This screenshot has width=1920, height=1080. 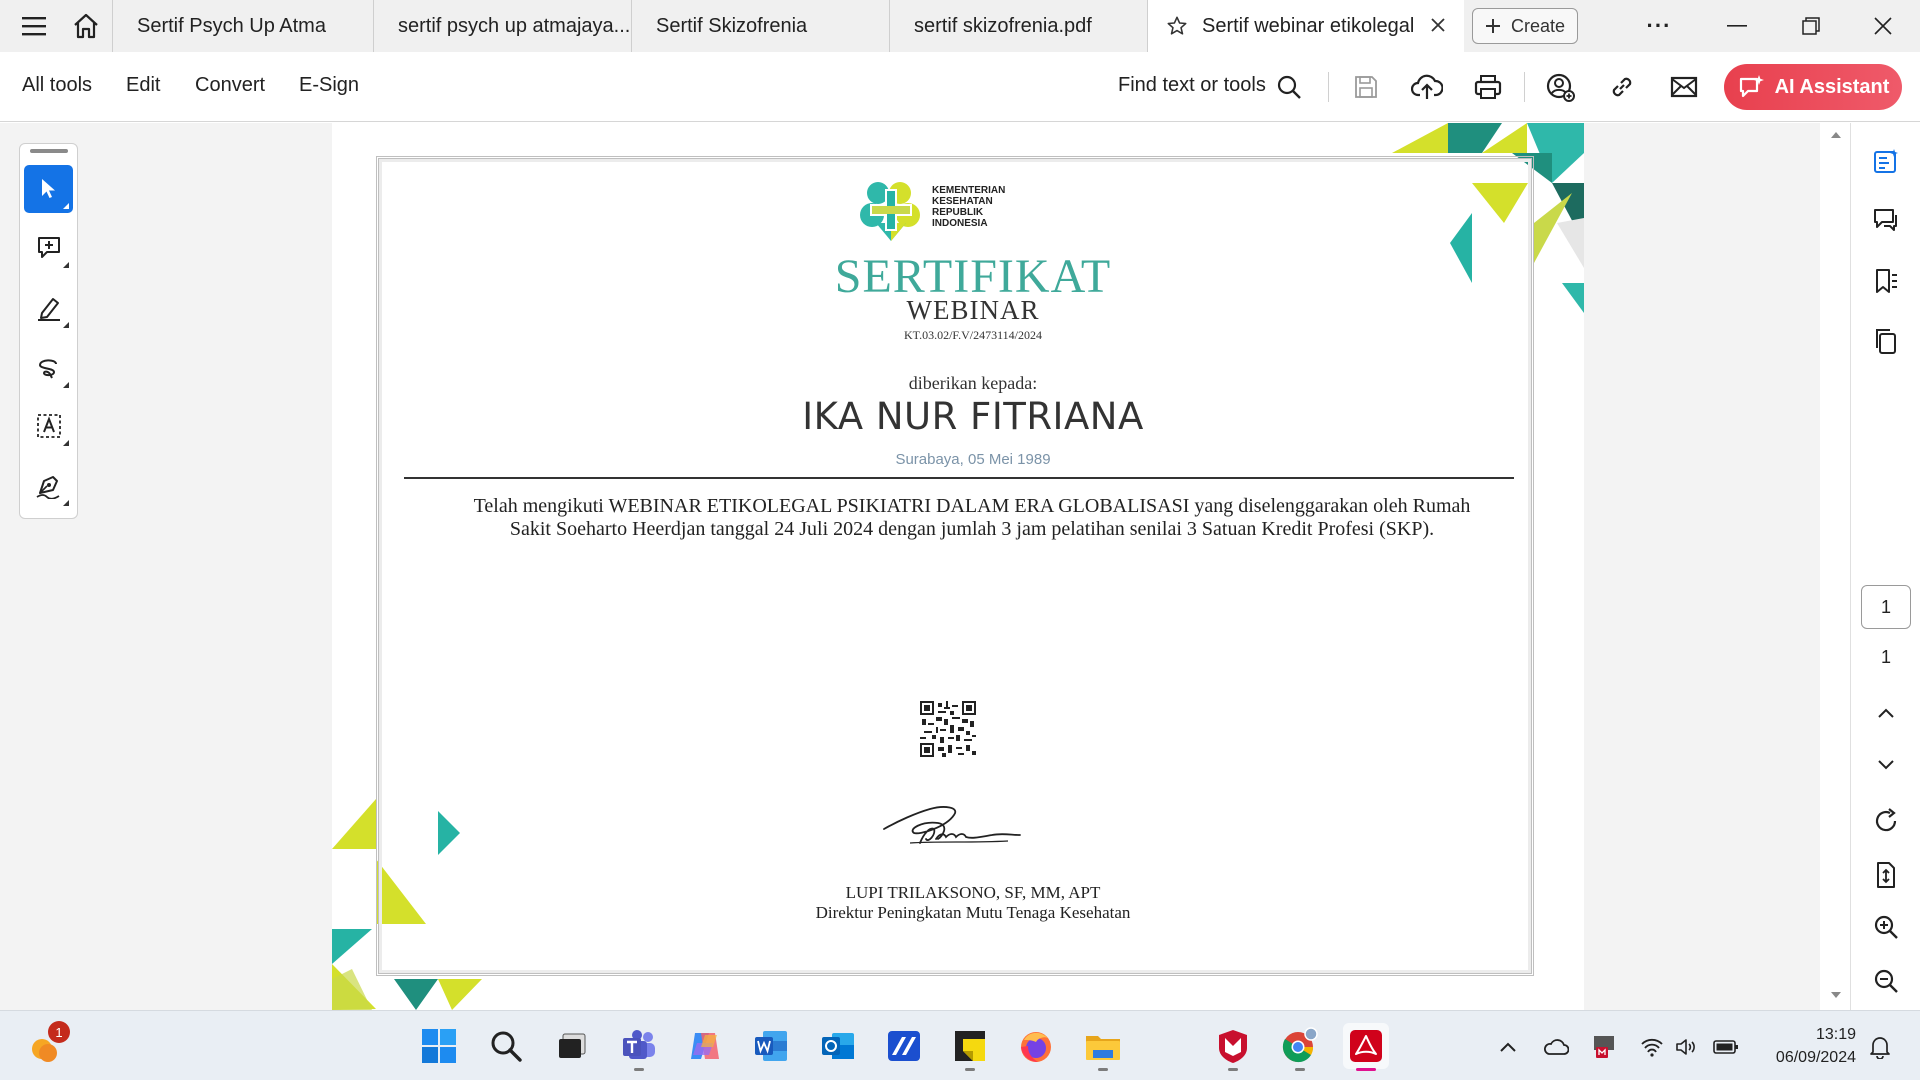 What do you see at coordinates (1103, 1047) in the screenshot?
I see `file-explorer-icon` at bounding box center [1103, 1047].